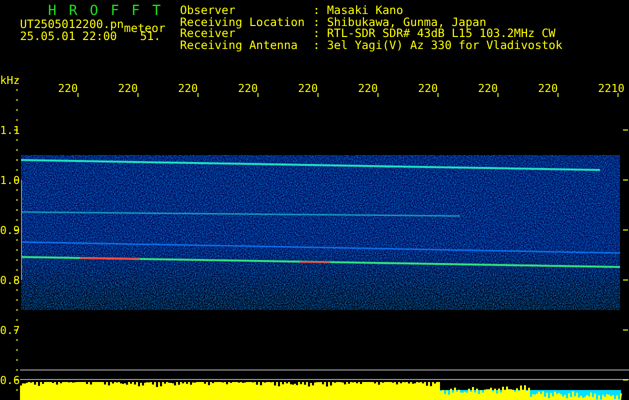 This screenshot has width=629, height=400. Describe the element at coordinates (243, 22) in the screenshot. I see `info-label: Receiving Location` at that location.